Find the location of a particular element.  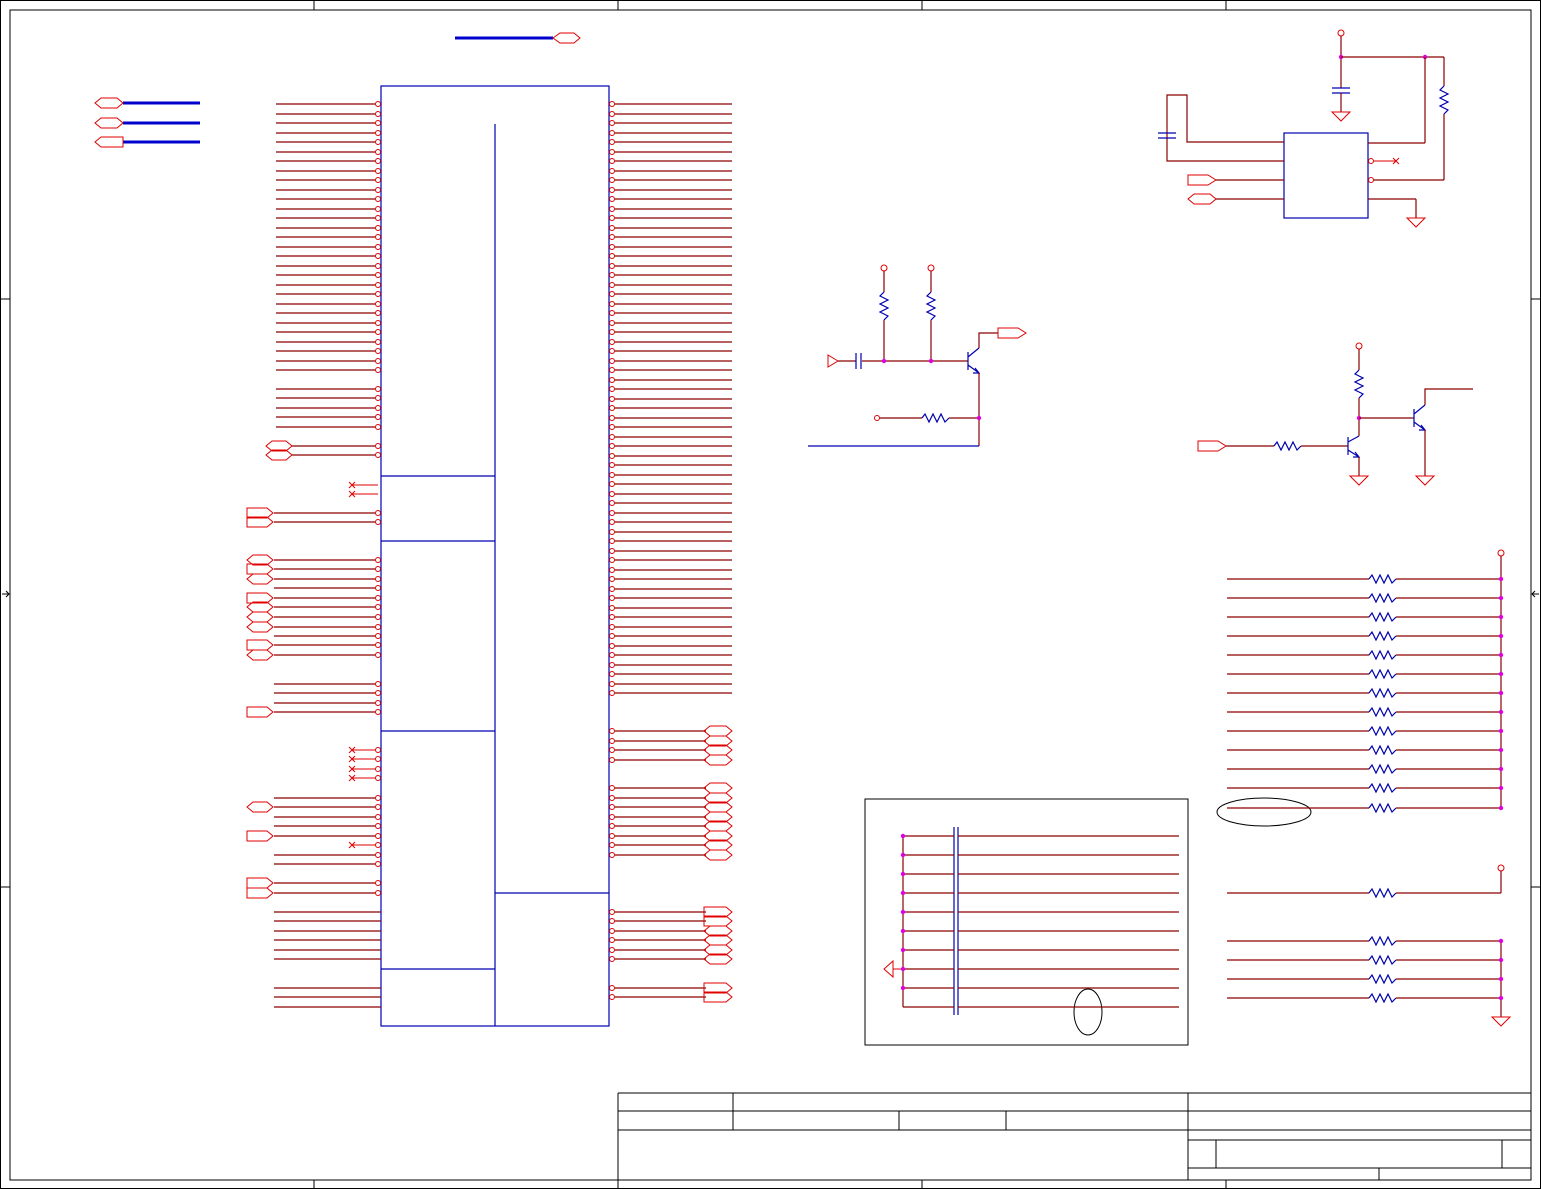

eeprom-ic is located at coordinates (1326, 175).